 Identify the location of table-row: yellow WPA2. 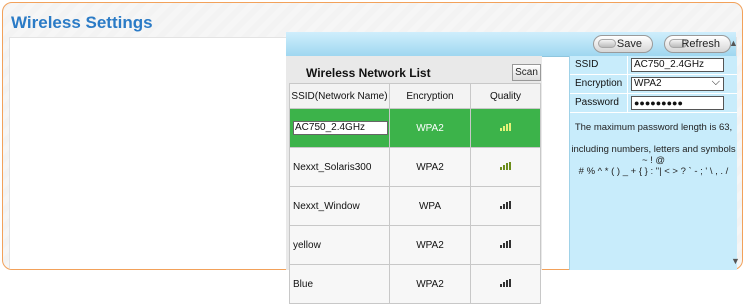
(415, 245).